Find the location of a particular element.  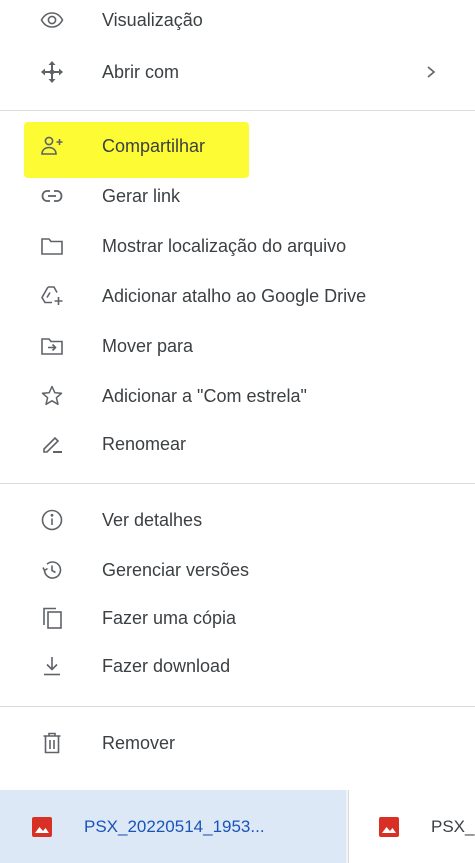

menu-item-gerar-link: Gerar link is located at coordinates (237, 196).